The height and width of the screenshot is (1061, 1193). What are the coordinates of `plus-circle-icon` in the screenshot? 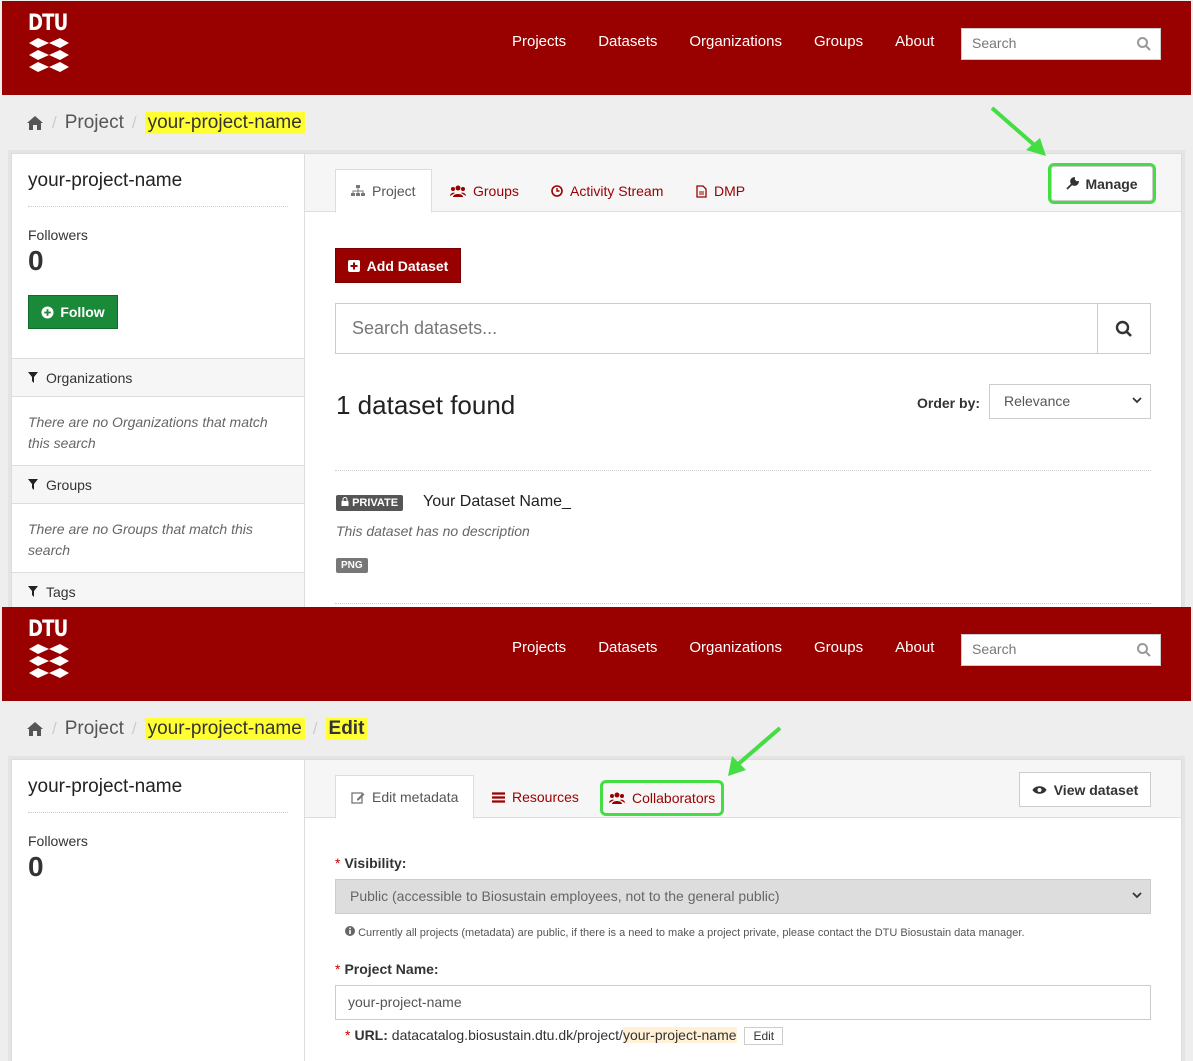 It's located at (47, 312).